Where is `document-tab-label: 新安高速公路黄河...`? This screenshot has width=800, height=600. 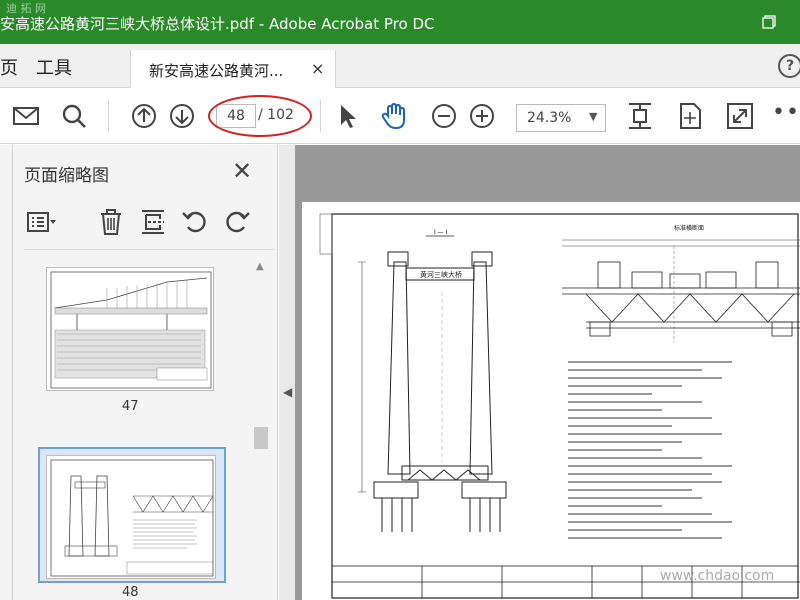
document-tab-label: 新安高速公路黄河... is located at coordinates (216, 71).